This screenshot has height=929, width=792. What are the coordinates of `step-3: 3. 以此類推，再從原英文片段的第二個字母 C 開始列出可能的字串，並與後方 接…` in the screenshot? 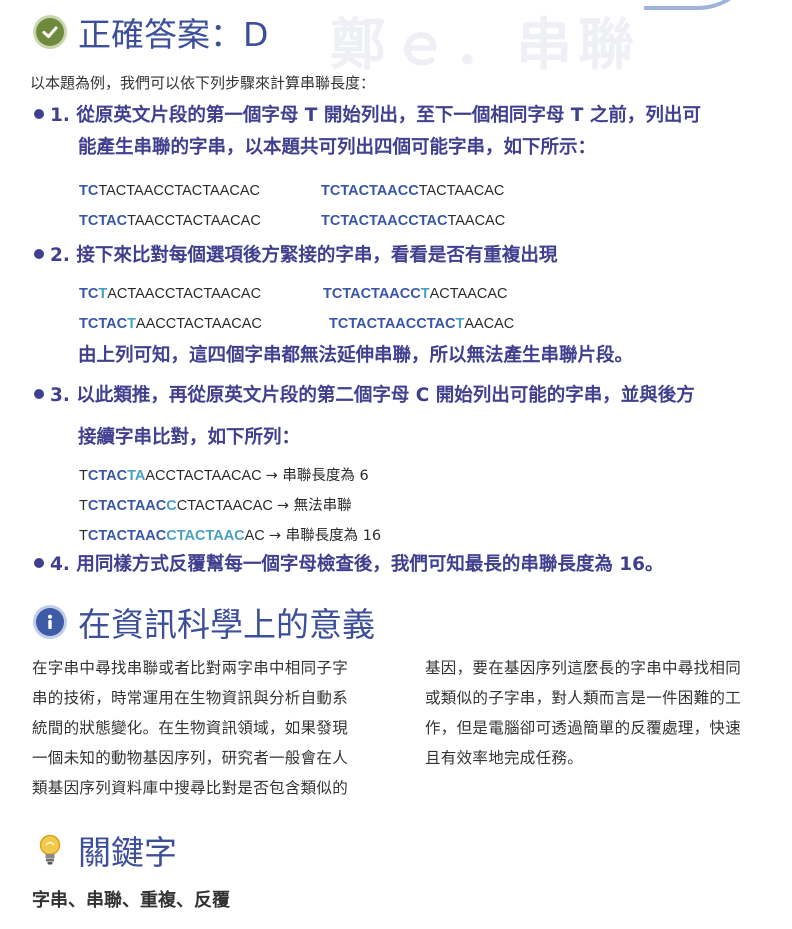 It's located at (404, 417).